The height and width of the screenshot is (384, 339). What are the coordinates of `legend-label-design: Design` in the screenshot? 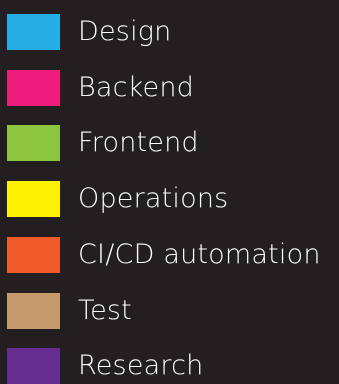 It's located at (125, 31).